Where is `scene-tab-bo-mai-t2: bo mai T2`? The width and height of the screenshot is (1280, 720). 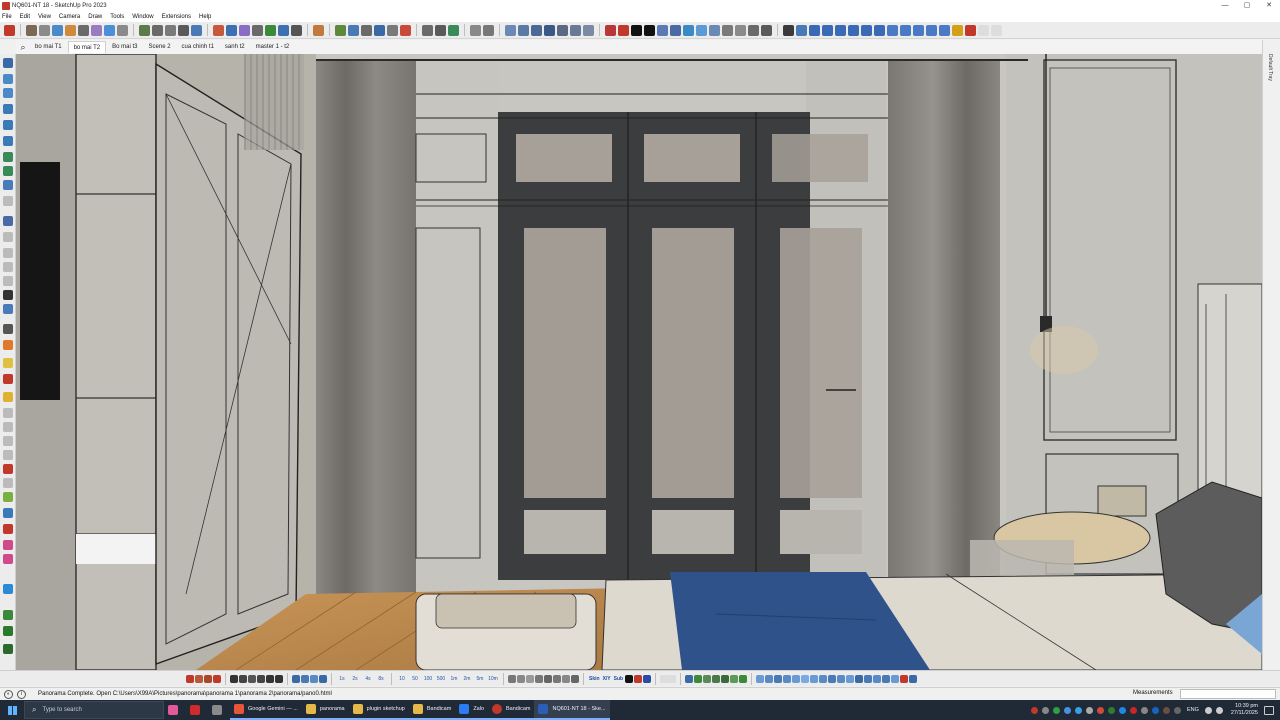
scene-tab-bo-mai-t2: bo mai T2 is located at coordinates (87, 47).